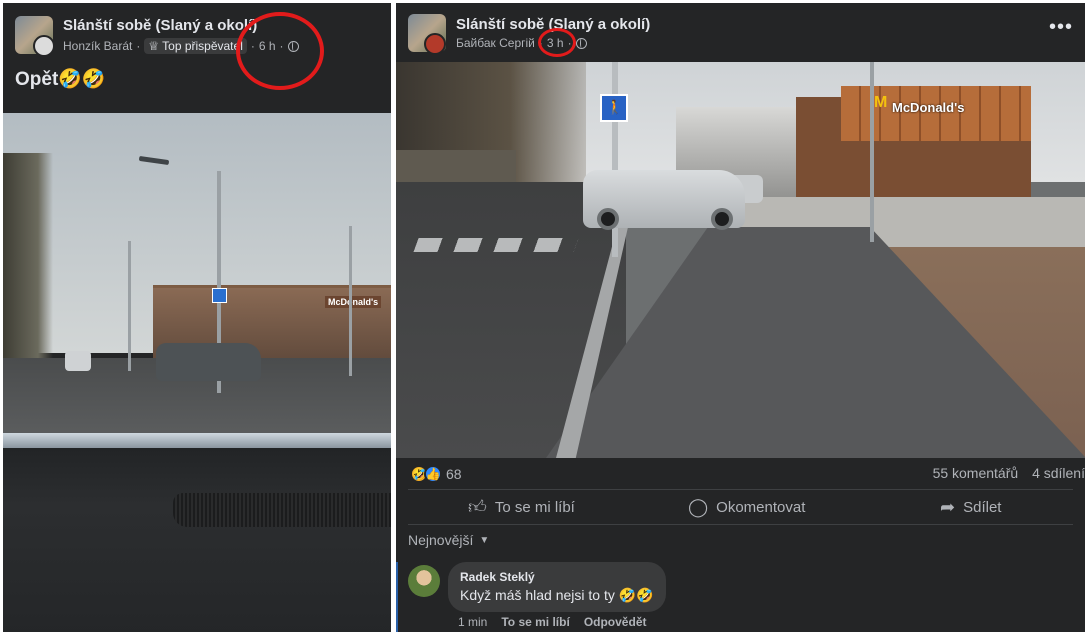  Describe the element at coordinates (557, 577) in the screenshot. I see `commenter-name: Radek Steklý` at that location.